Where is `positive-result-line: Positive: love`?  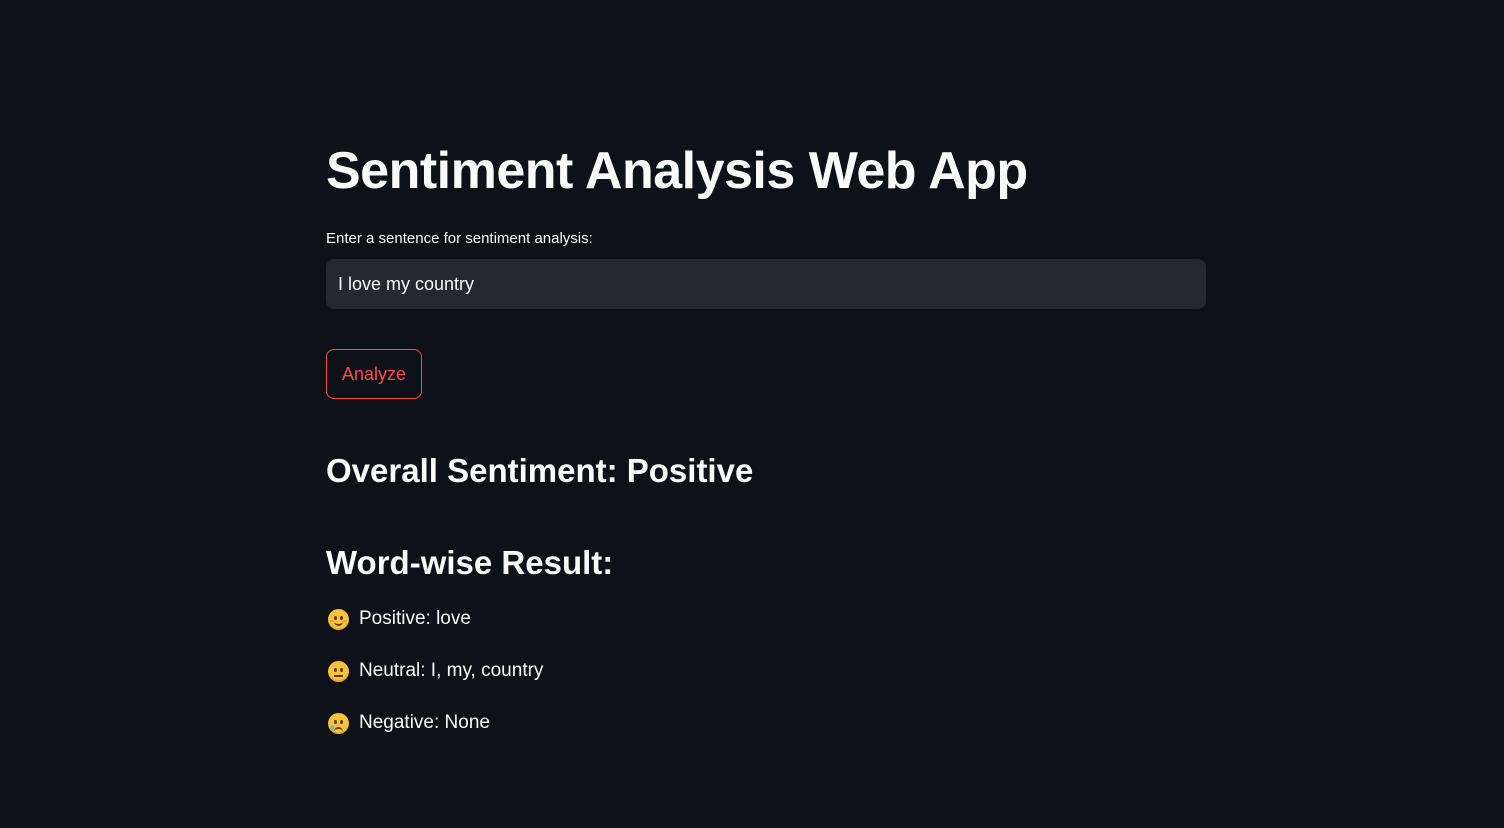
positive-result-line: Positive: love is located at coordinates (398, 619).